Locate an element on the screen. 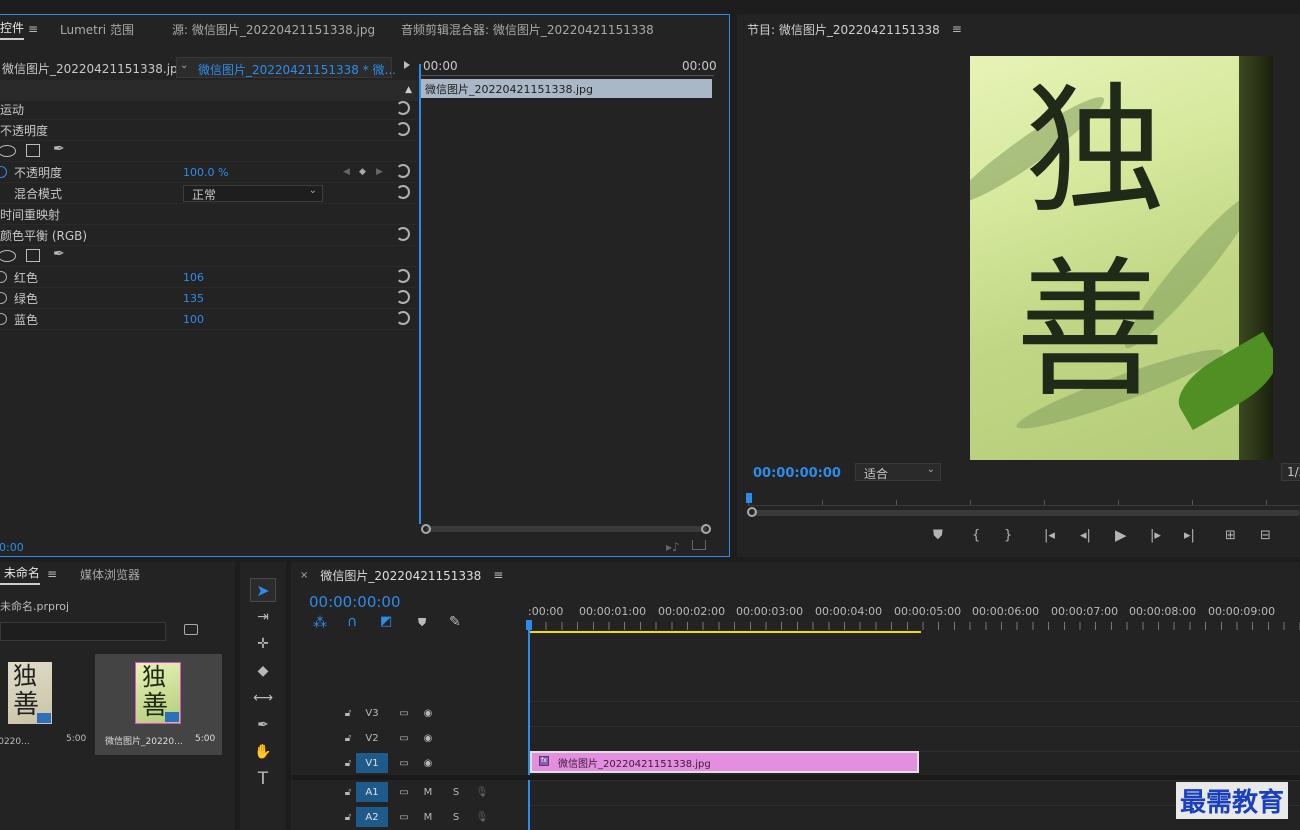 This screenshot has height=830, width=1300. fit-dropdown: 适合 ⌄ is located at coordinates (898, 472).